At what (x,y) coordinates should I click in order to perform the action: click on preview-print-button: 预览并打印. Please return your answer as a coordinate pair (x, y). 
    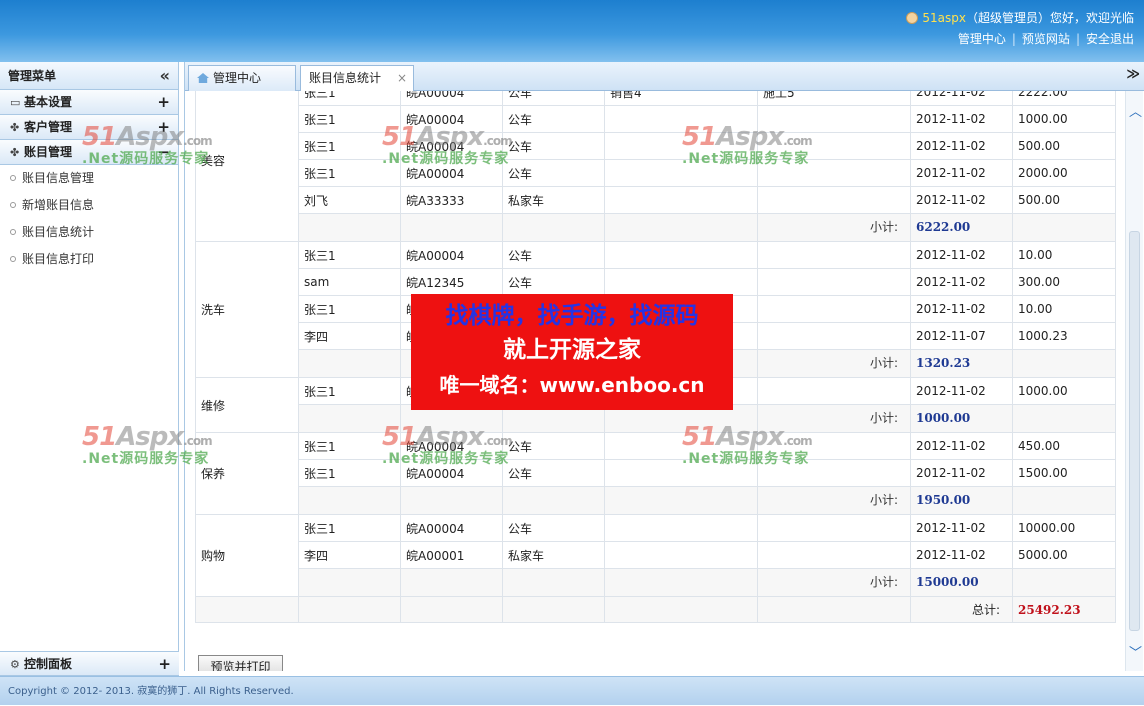
    Looking at the image, I should click on (240, 663).